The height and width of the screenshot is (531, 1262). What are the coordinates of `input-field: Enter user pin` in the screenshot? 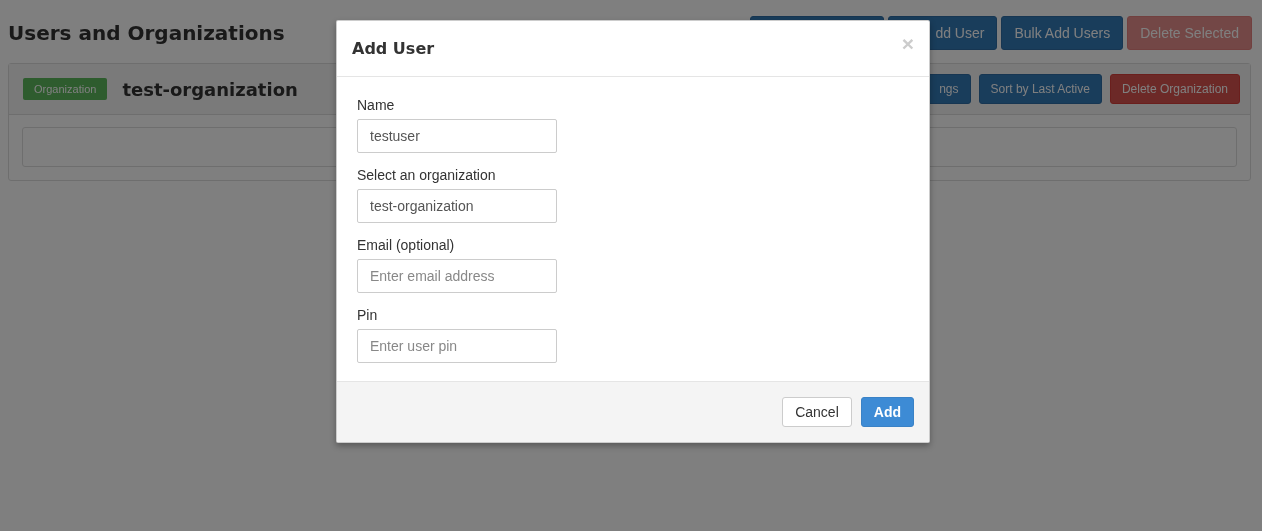 It's located at (457, 346).